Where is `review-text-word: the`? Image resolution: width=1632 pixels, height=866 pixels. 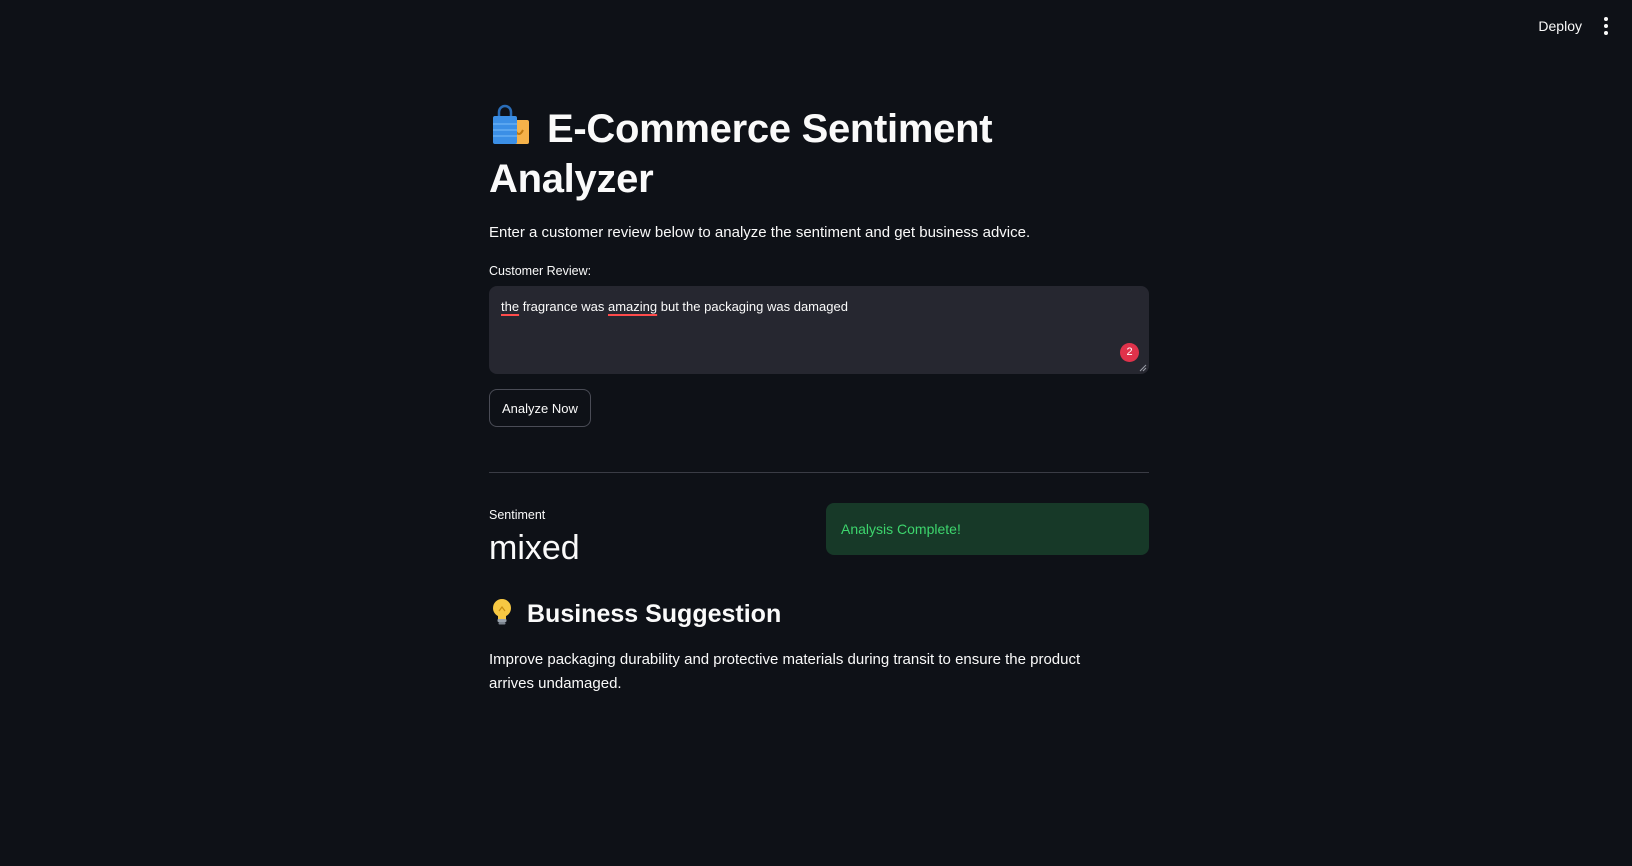 review-text-word: the is located at coordinates (510, 306).